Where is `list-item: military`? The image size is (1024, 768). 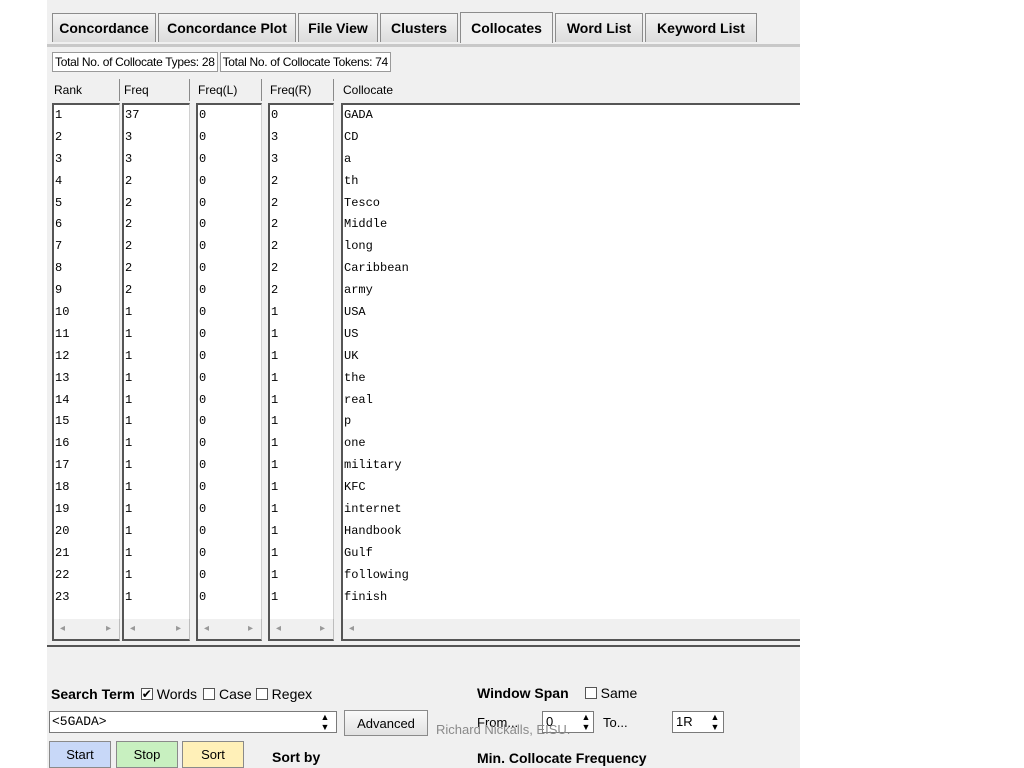 list-item: military is located at coordinates (571, 466).